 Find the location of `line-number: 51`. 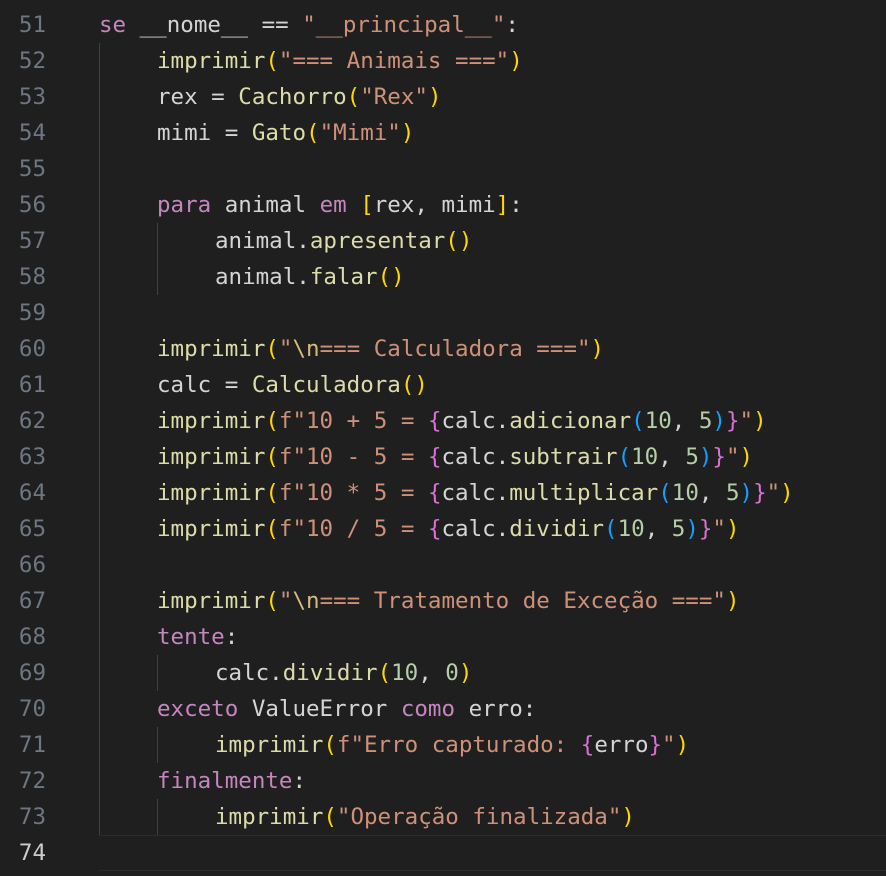

line-number: 51 is located at coordinates (32, 25).